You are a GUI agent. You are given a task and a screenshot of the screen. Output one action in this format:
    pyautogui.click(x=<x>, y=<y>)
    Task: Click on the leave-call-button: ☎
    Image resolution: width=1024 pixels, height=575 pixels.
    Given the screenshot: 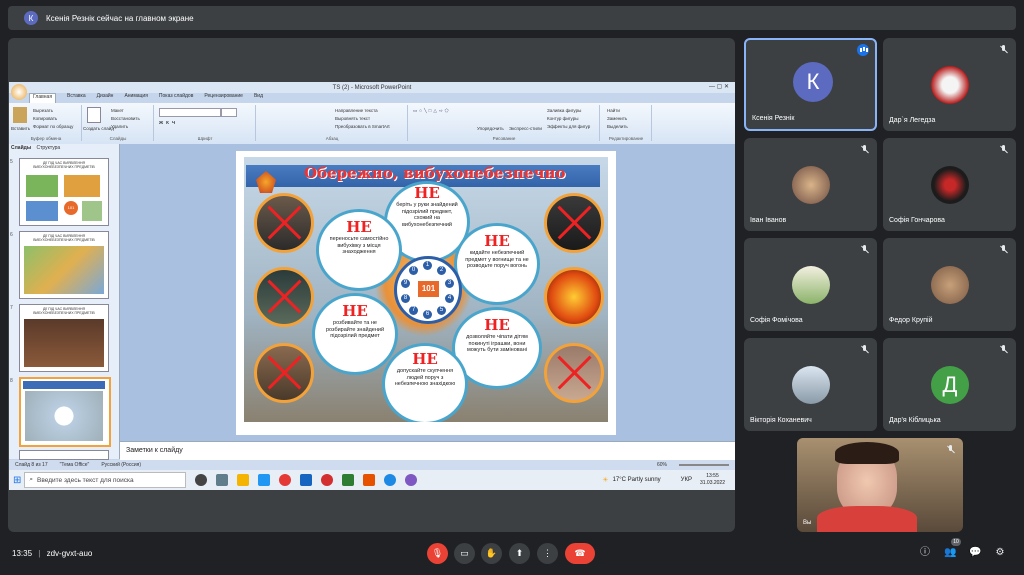 What is the action you would take?
    pyautogui.click(x=580, y=553)
    